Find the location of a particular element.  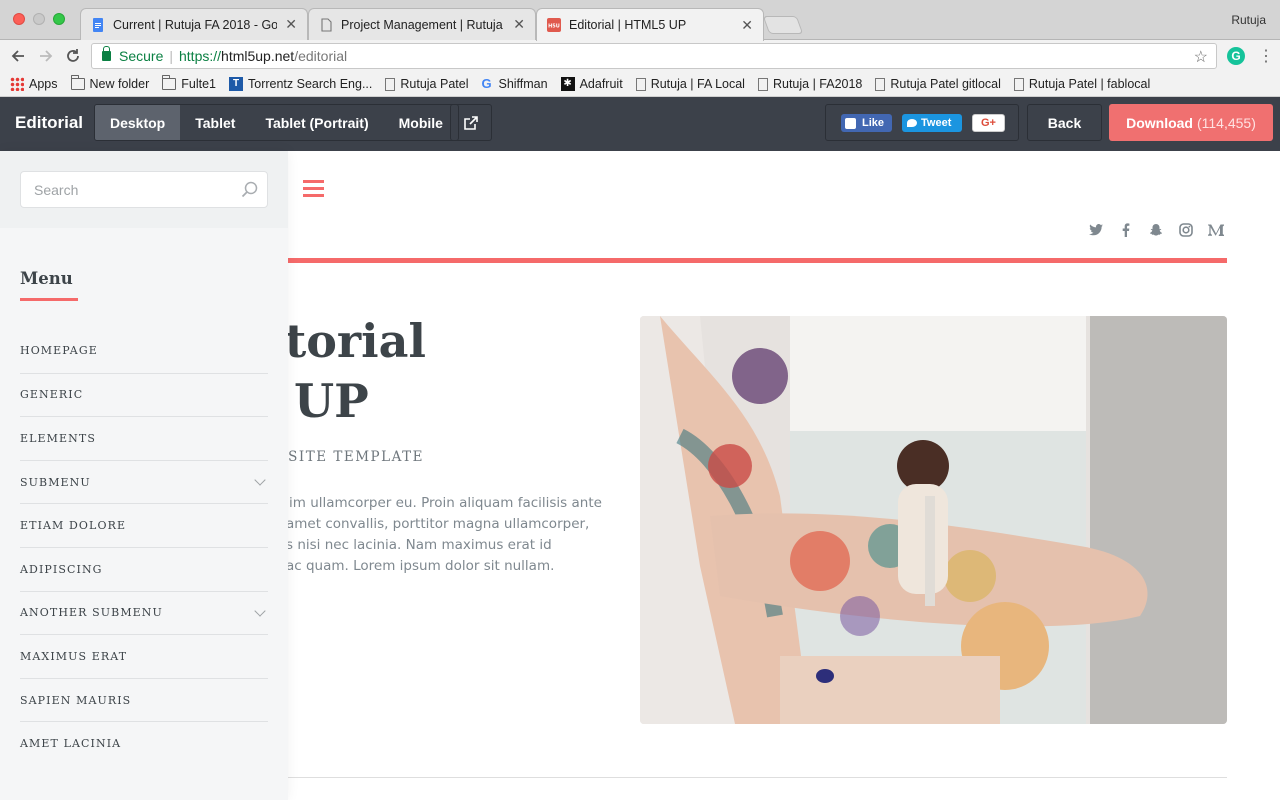

social-share-group: Like Tweet G+ is located at coordinates (922, 122).